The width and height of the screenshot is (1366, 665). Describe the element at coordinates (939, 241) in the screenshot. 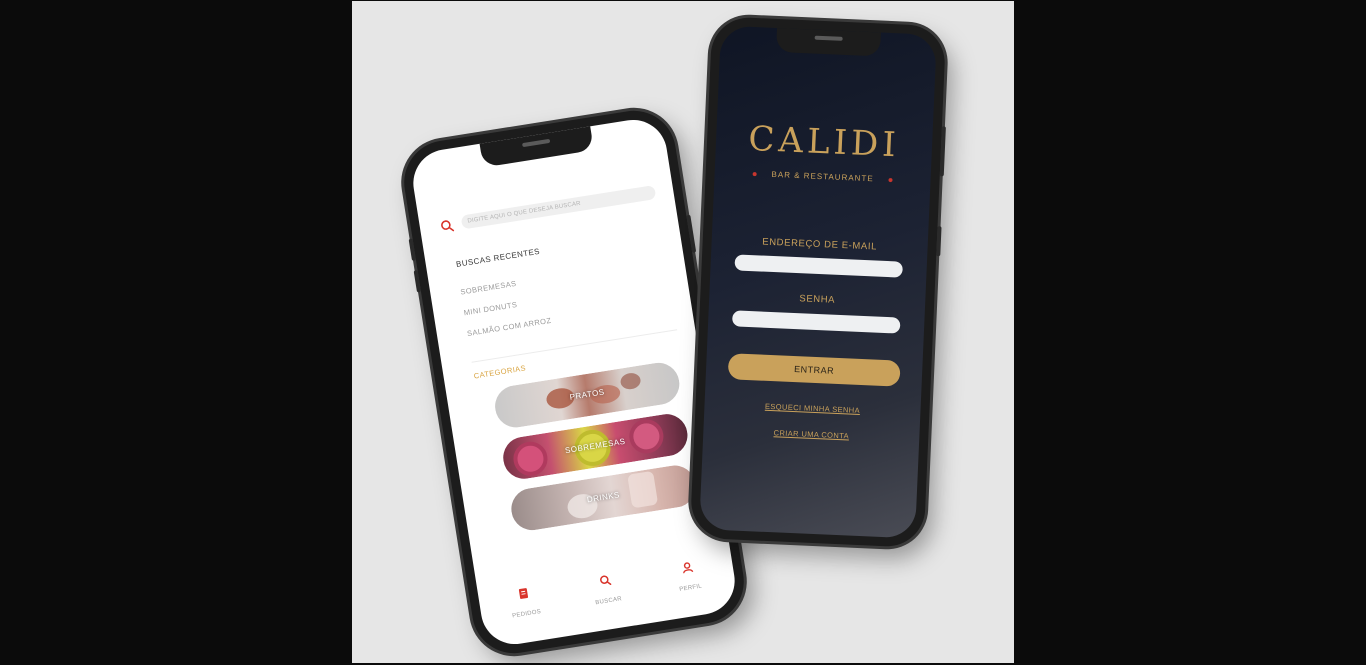

I see `side-button` at that location.